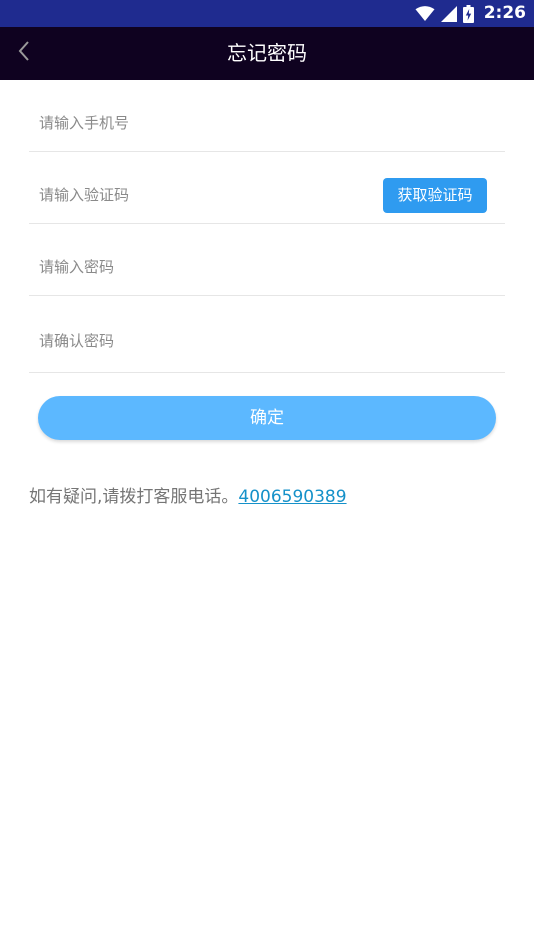 The height and width of the screenshot is (950, 534). I want to click on code-field-row: 获取验证码, so click(267, 195).